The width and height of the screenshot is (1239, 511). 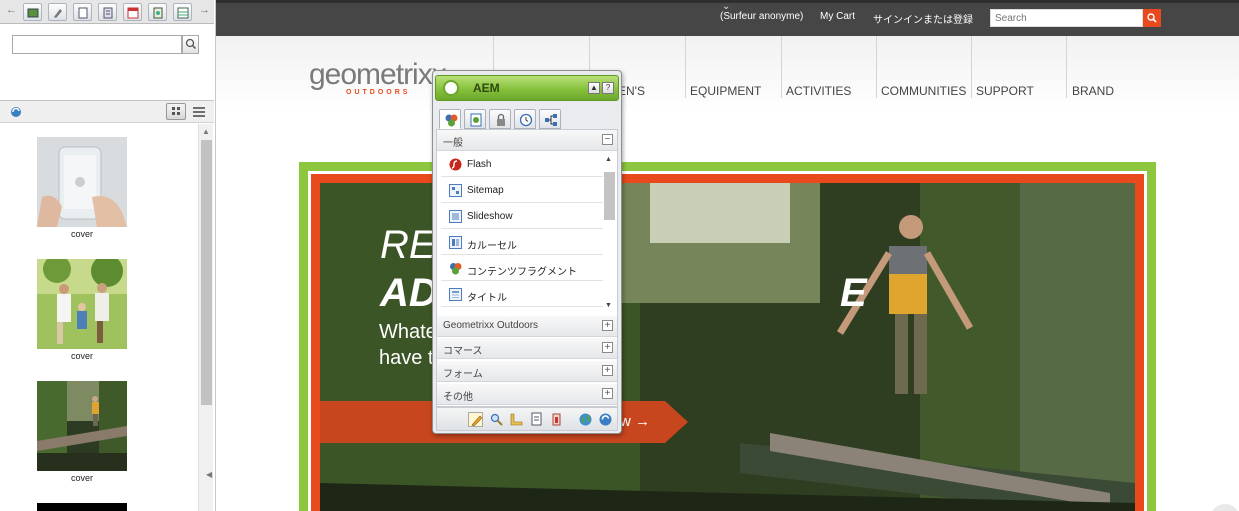 What do you see at coordinates (818, 91) in the screenshot?
I see `nav-item-activities: ACTIVITIES` at bounding box center [818, 91].